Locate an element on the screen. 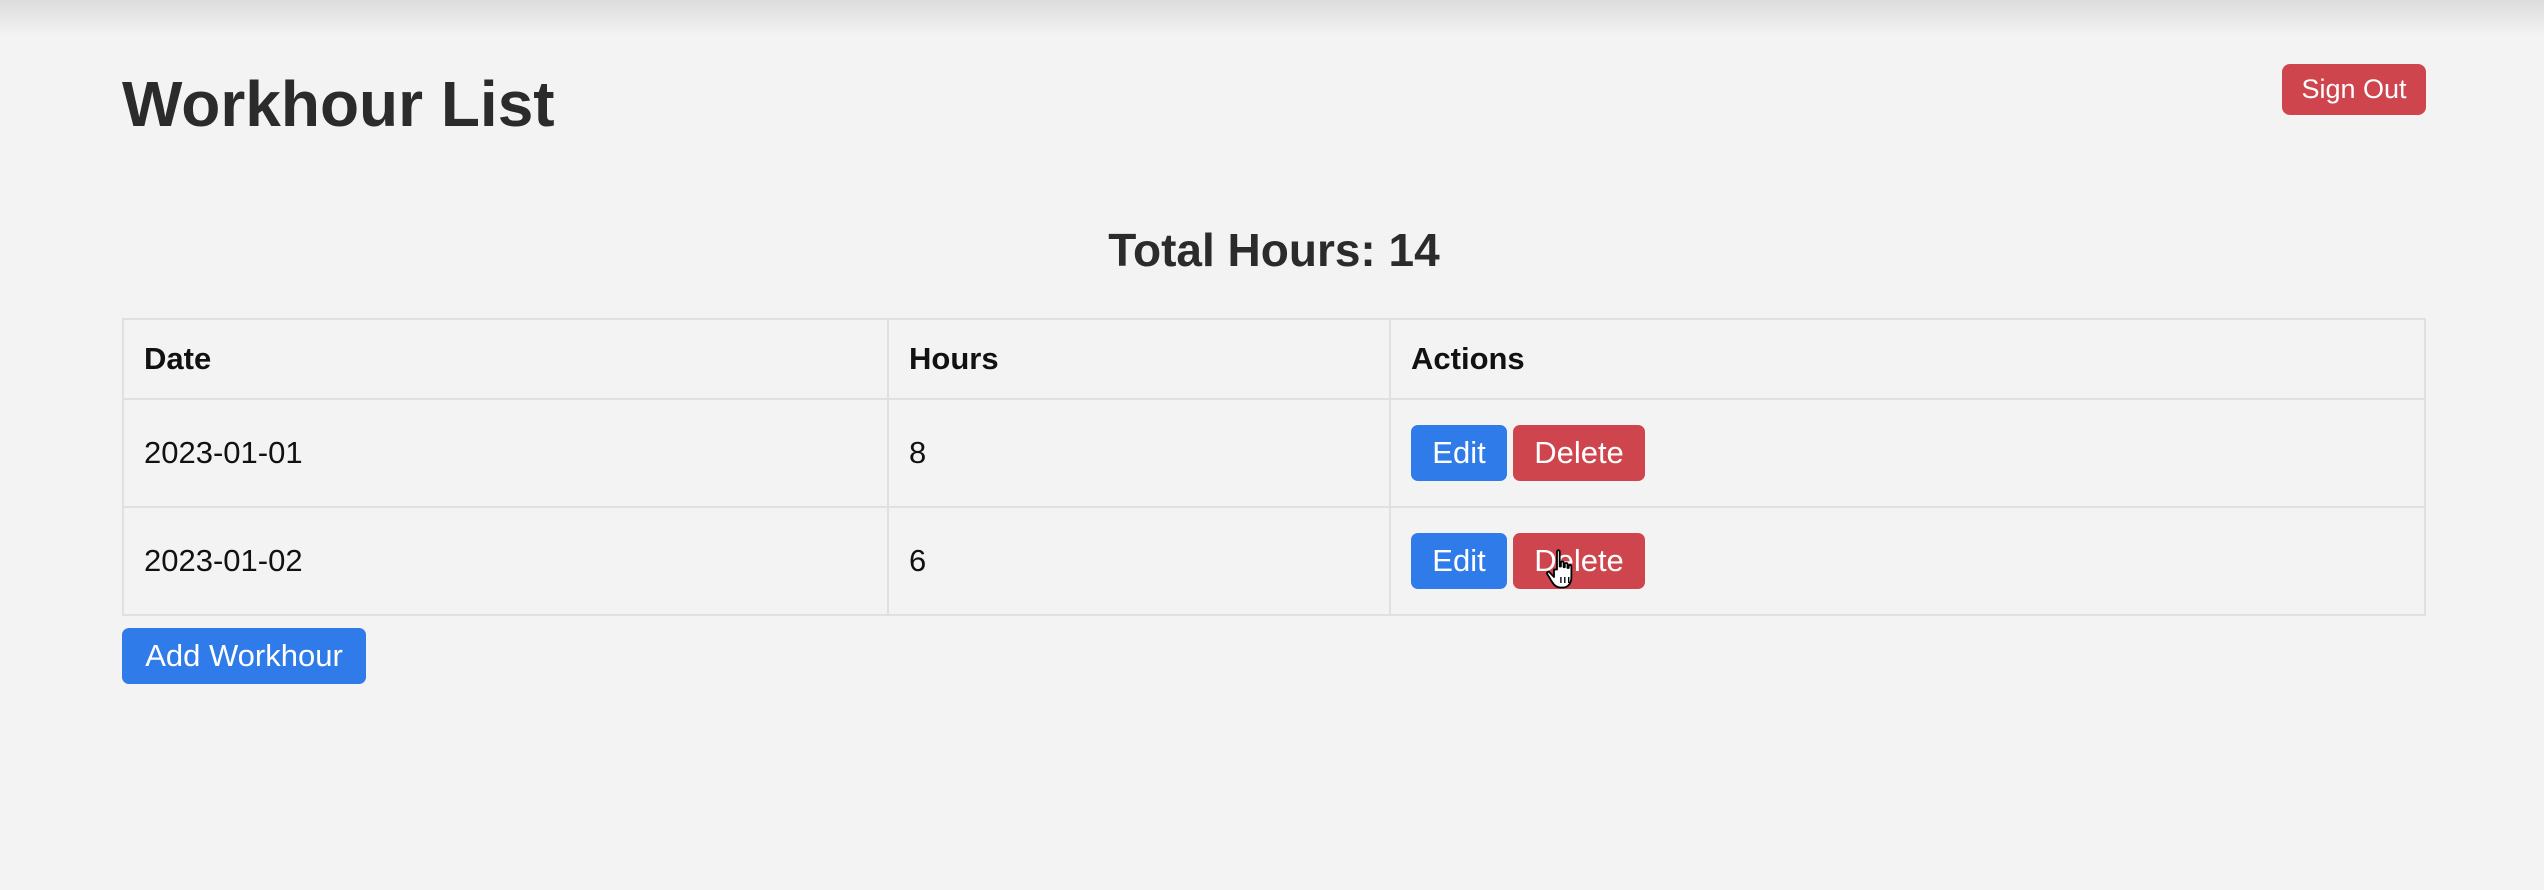  column-header-hours: Hours is located at coordinates (1139, 359).